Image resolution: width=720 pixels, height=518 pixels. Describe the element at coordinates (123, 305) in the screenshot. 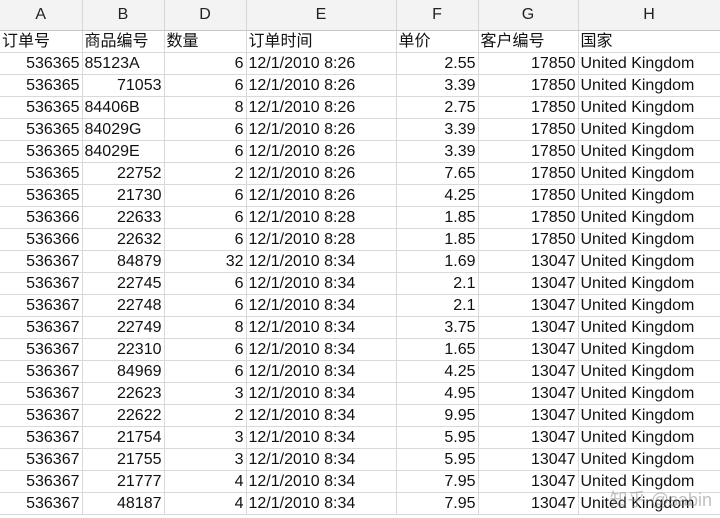

I see `cell-product-code: 22748` at that location.